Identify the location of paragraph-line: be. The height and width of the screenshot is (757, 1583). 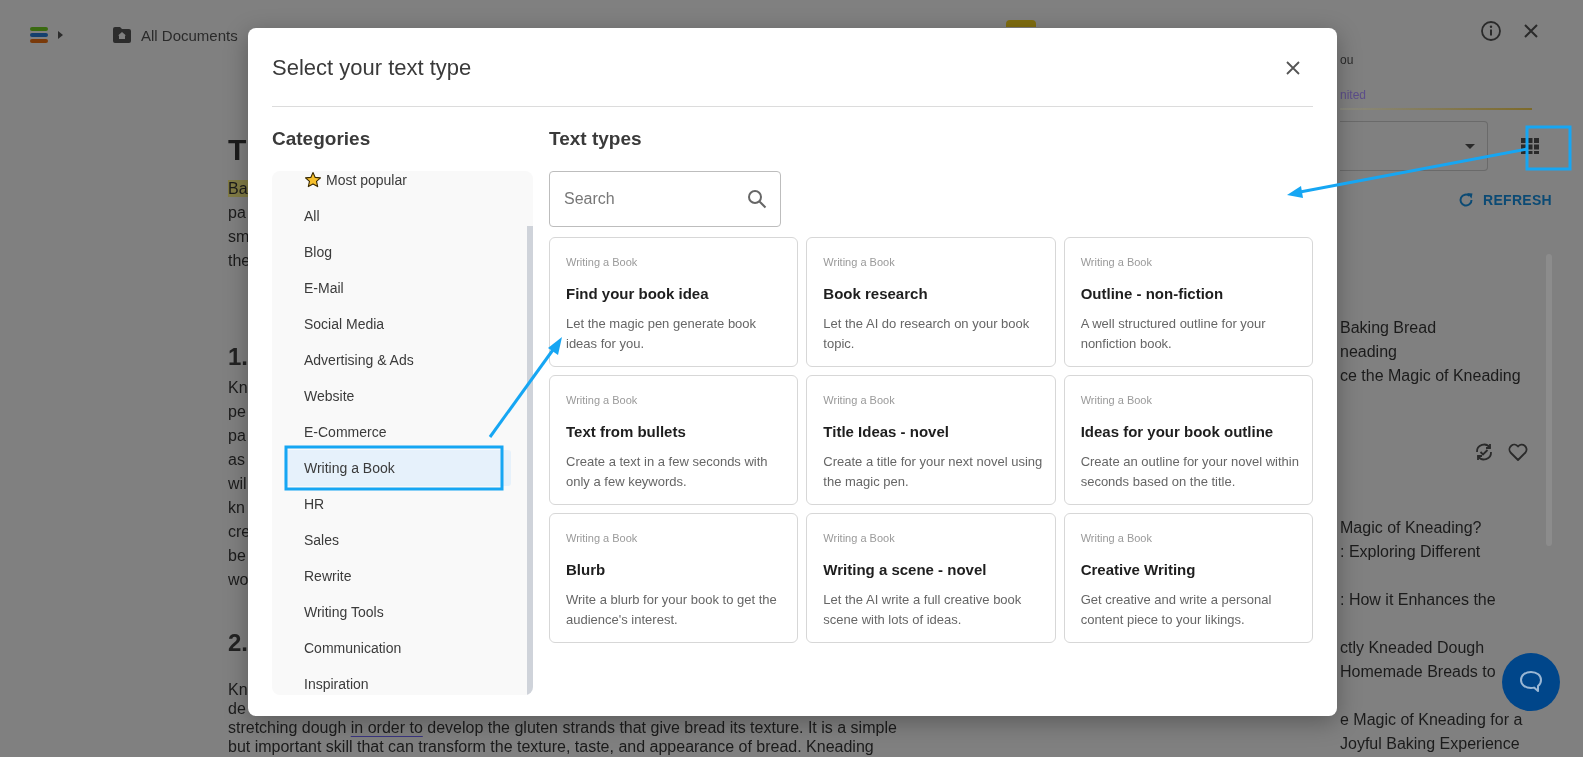
(237, 556).